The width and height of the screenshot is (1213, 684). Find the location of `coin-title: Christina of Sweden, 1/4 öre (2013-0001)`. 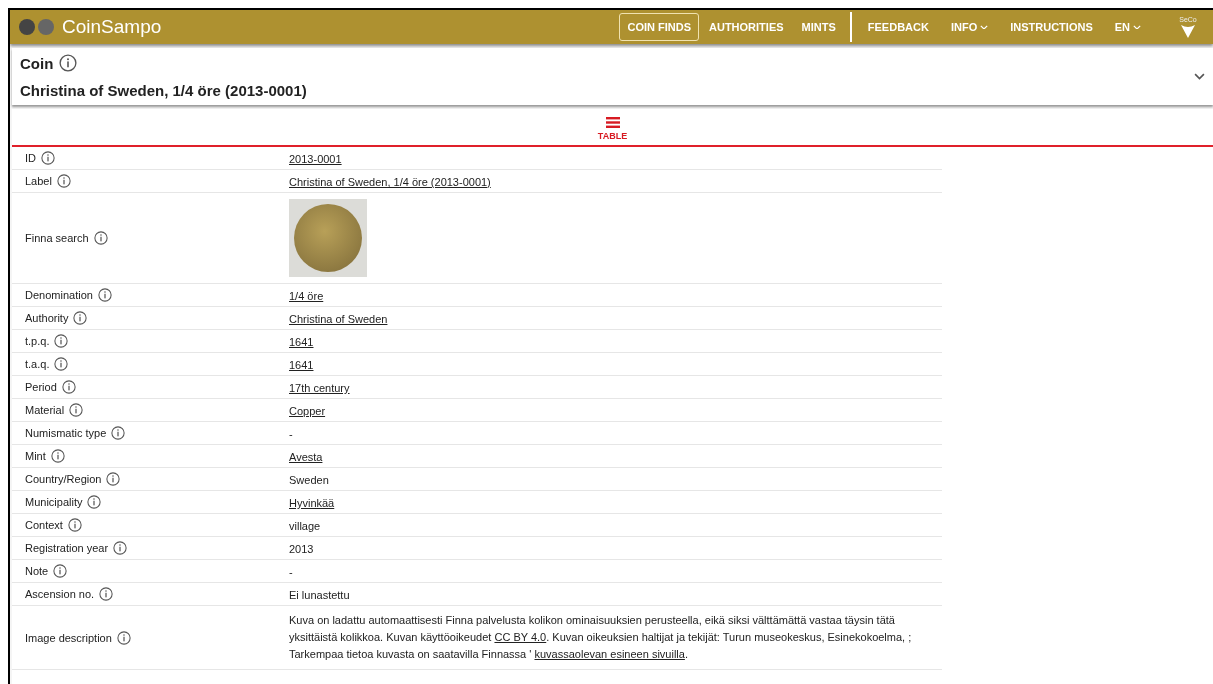

coin-title: Christina of Sweden, 1/4 öre (2013-0001) is located at coordinates (164, 90).